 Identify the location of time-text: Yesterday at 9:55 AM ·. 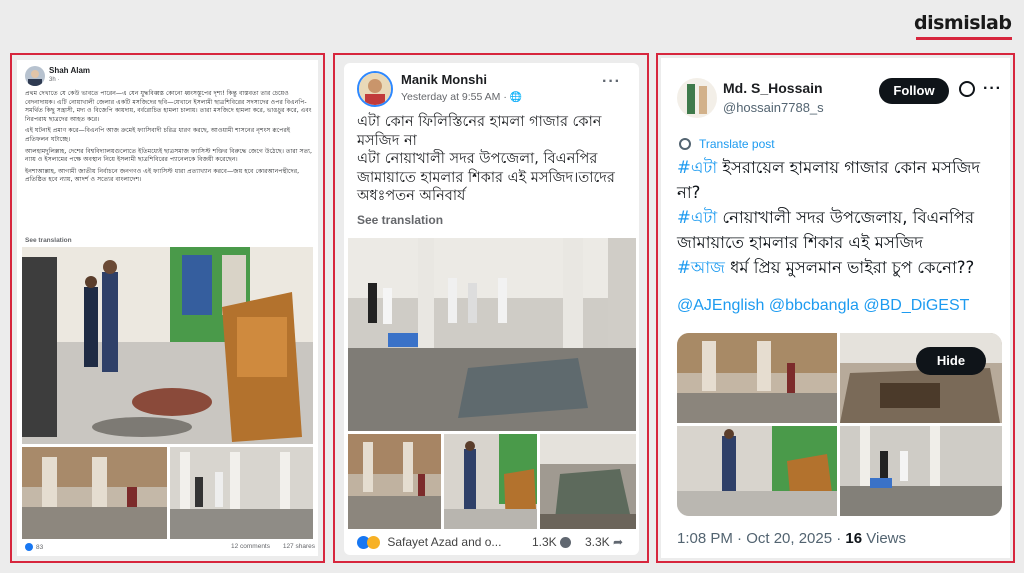
(454, 97).